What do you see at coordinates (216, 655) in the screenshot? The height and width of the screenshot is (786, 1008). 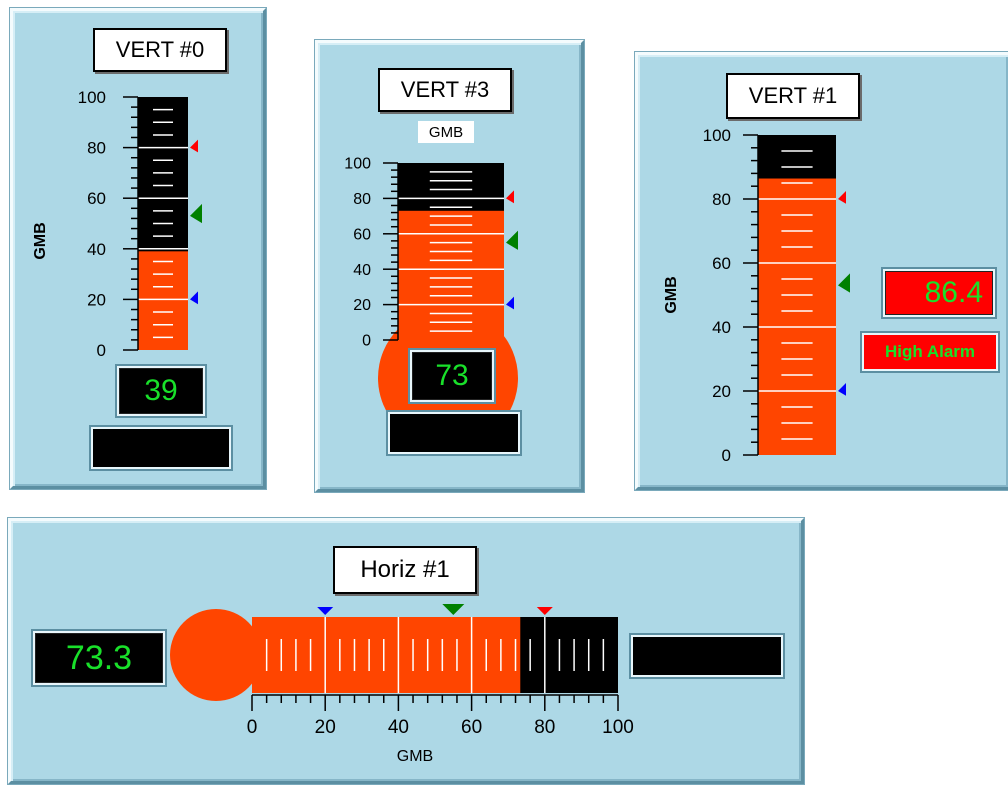 I see `bulb` at bounding box center [216, 655].